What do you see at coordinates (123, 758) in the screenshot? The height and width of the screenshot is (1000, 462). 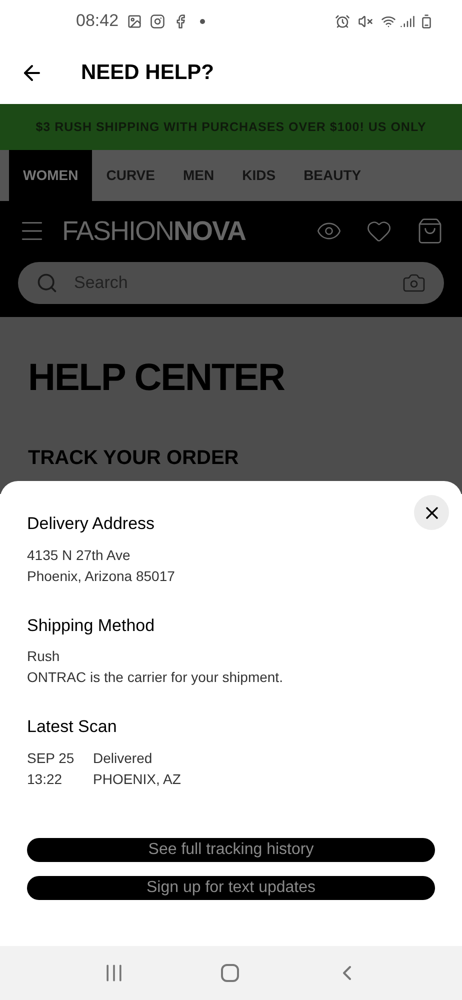 I see `scan-status: Delivered` at bounding box center [123, 758].